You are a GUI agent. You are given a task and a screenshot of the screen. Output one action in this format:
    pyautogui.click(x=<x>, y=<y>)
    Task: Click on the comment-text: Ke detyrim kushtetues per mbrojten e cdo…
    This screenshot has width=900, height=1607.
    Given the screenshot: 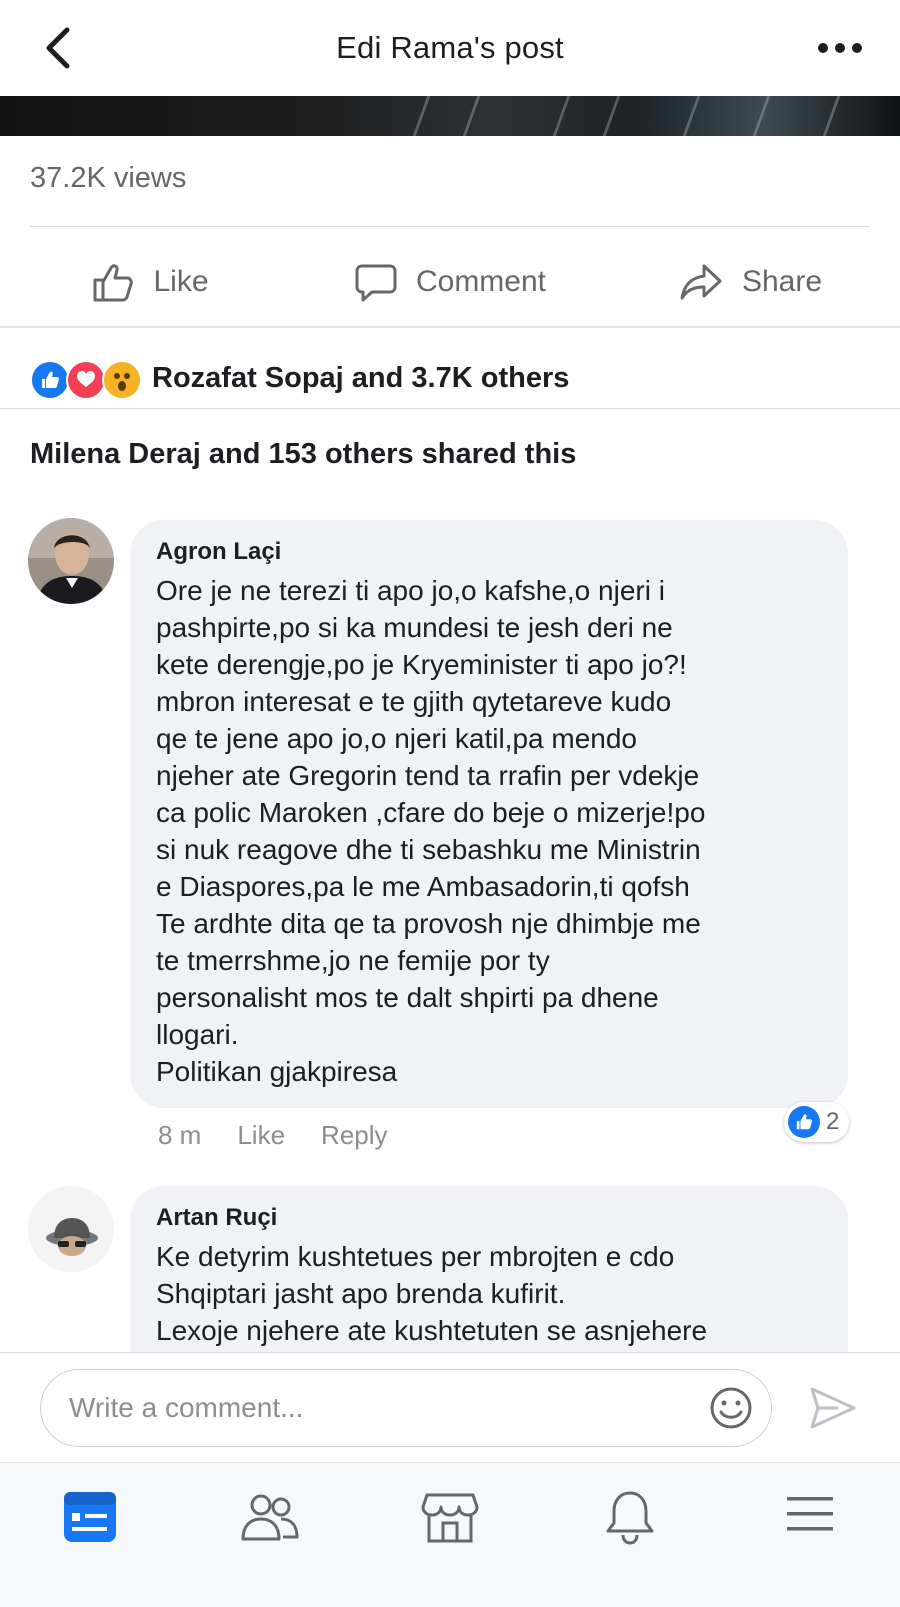 What is the action you would take?
    pyautogui.click(x=432, y=1293)
    